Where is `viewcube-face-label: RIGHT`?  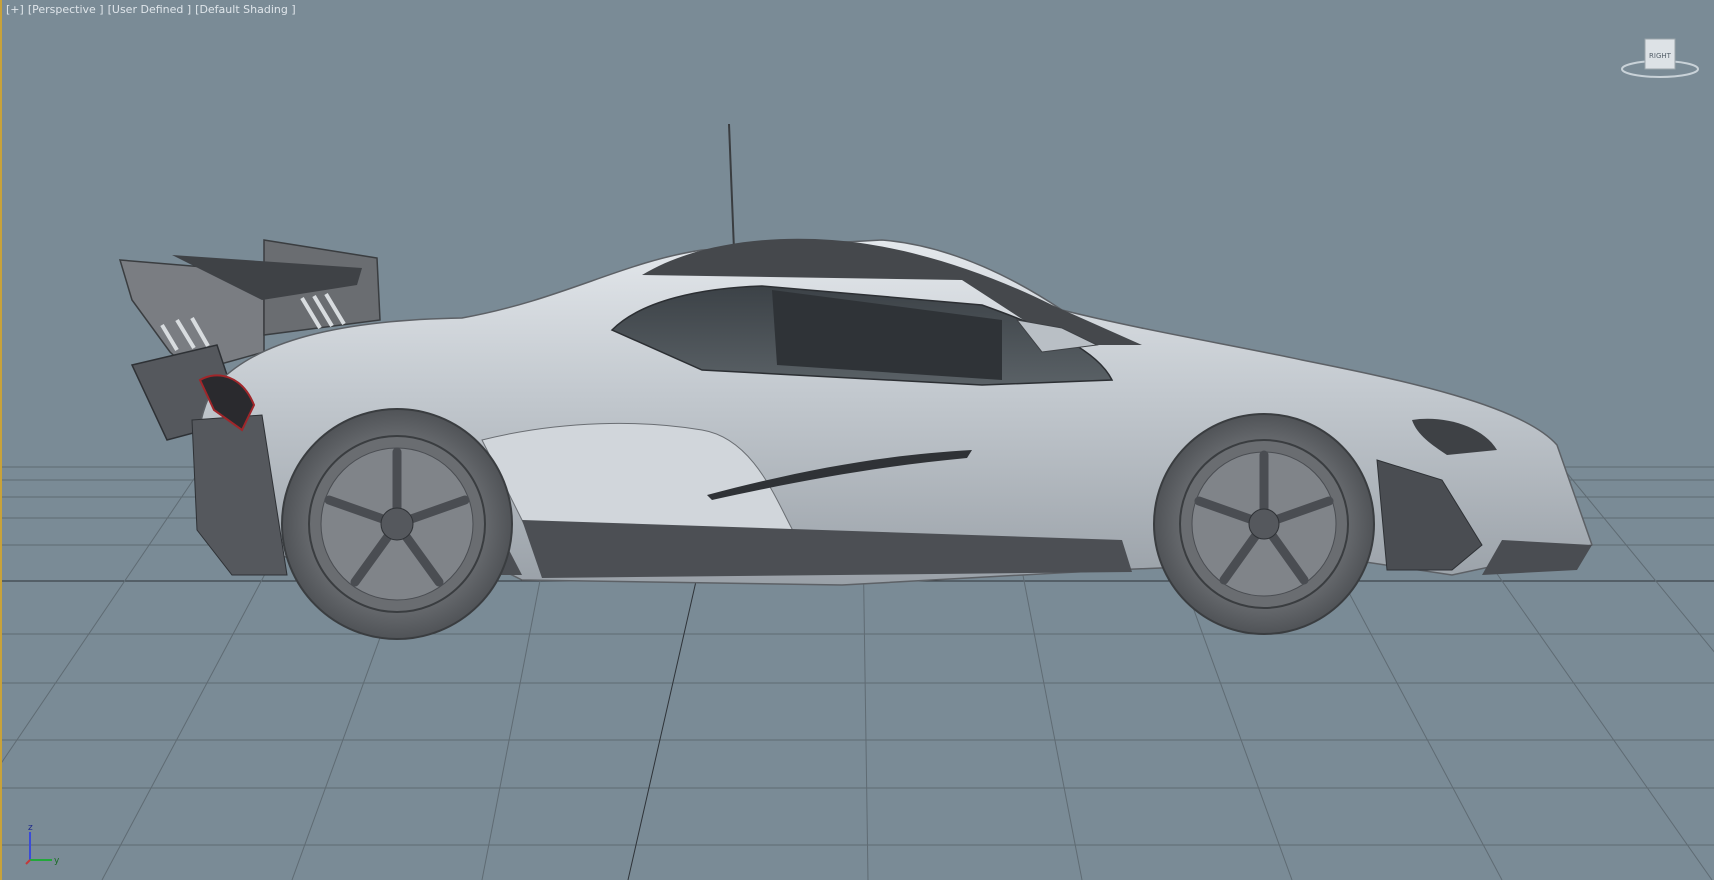
viewcube-face-label: RIGHT is located at coordinates (1660, 56).